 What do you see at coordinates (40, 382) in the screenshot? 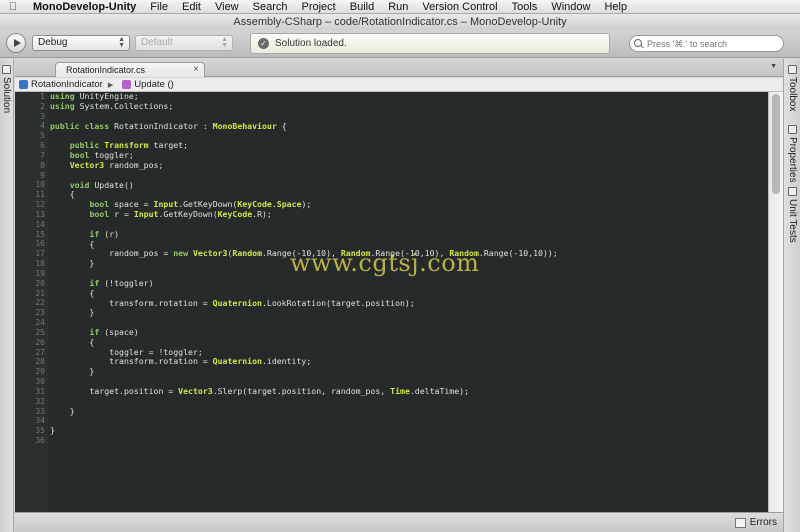
I see `line-number: 30` at bounding box center [40, 382].